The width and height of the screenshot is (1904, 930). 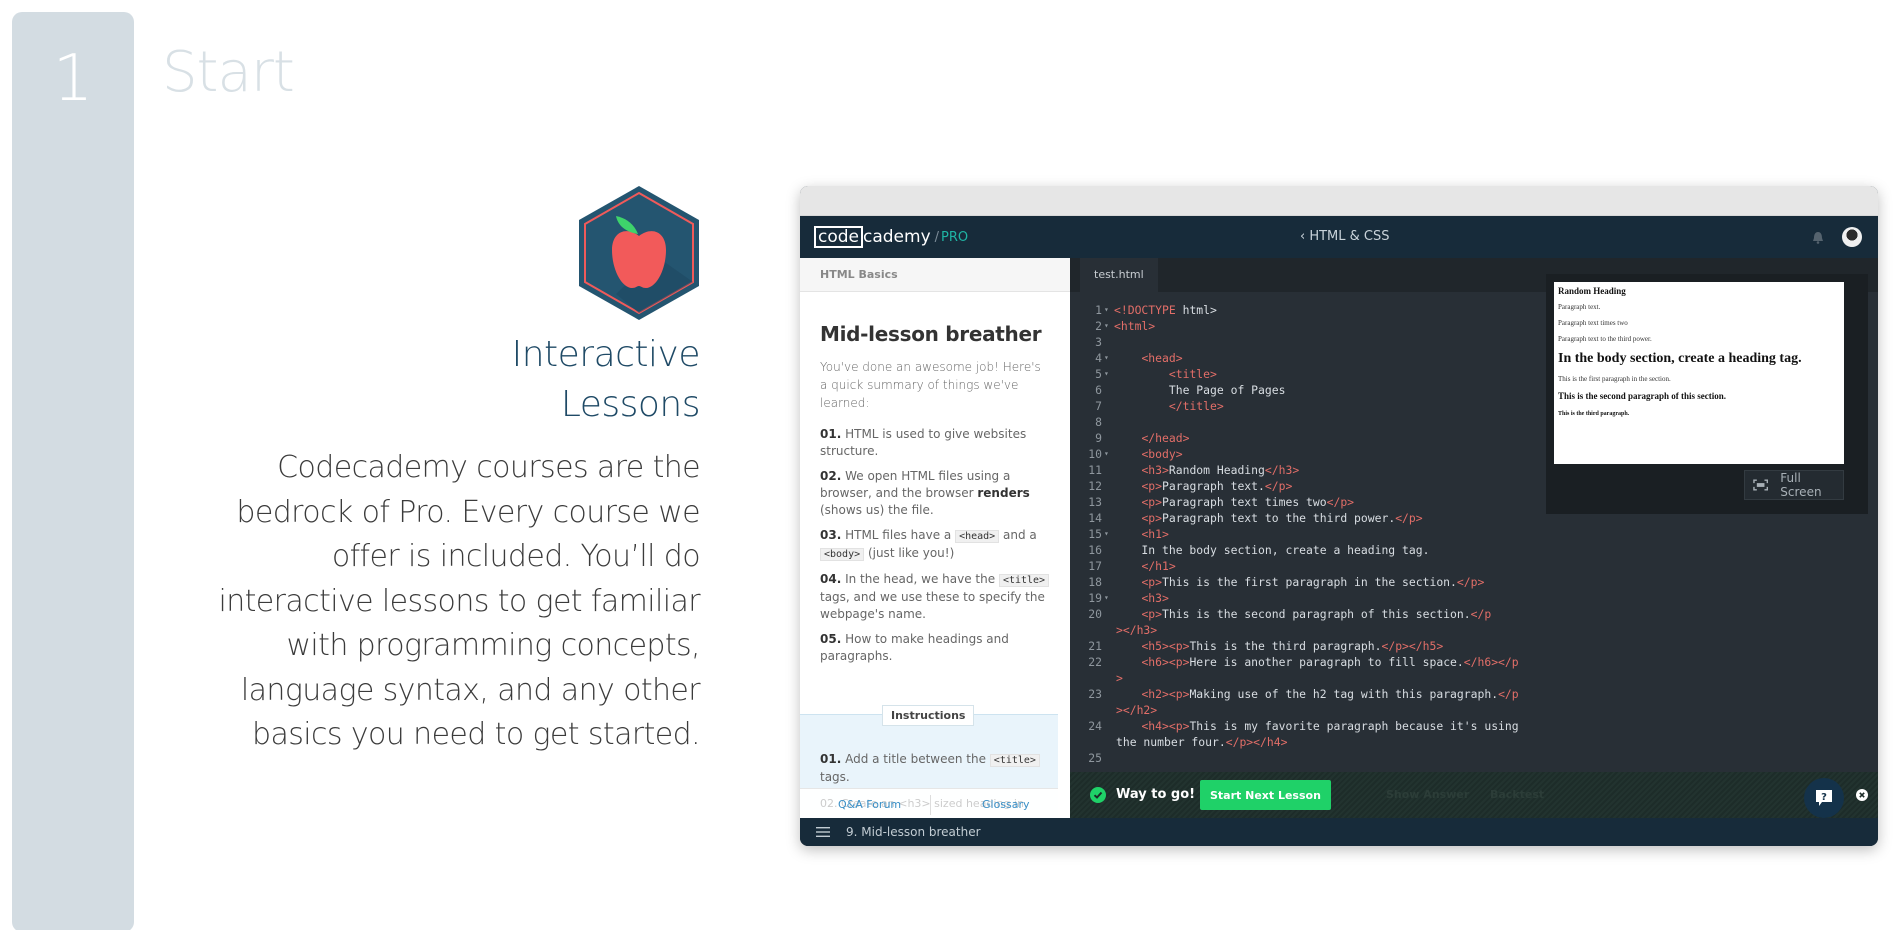 What do you see at coordinates (1300, 342) in the screenshot?
I see `code-line: 3` at bounding box center [1300, 342].